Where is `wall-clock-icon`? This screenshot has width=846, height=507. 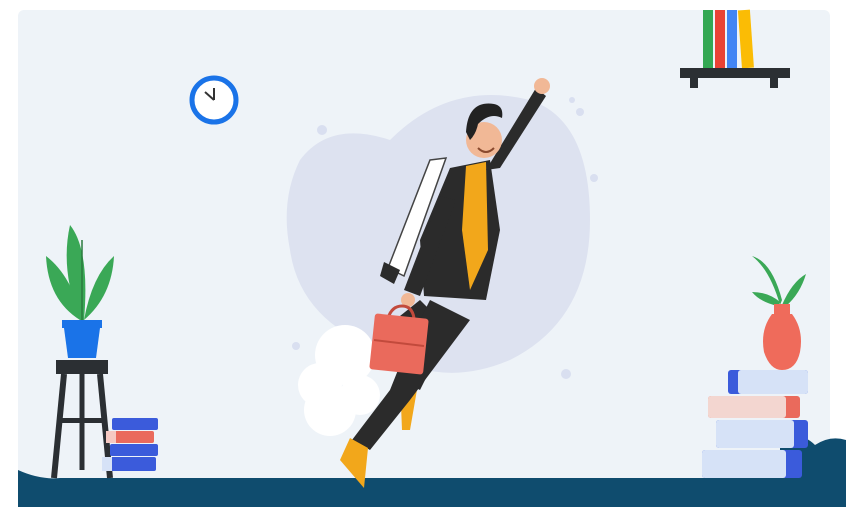
wall-clock-icon is located at coordinates (214, 100).